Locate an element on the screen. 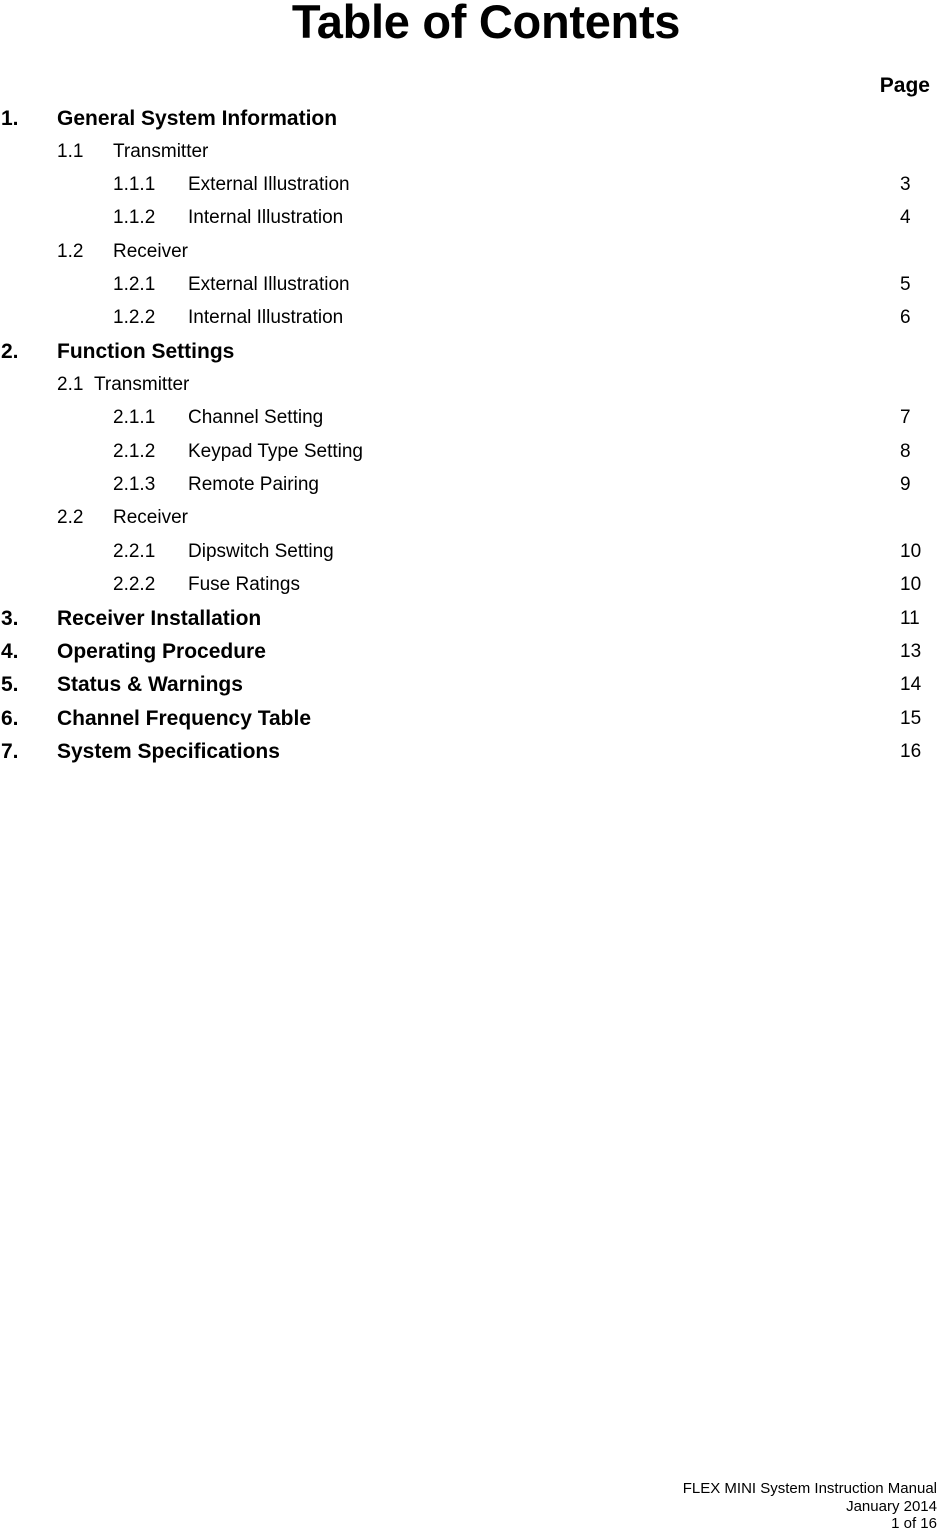  toc-entry-label: Receiver Installation is located at coordinates (159, 618).